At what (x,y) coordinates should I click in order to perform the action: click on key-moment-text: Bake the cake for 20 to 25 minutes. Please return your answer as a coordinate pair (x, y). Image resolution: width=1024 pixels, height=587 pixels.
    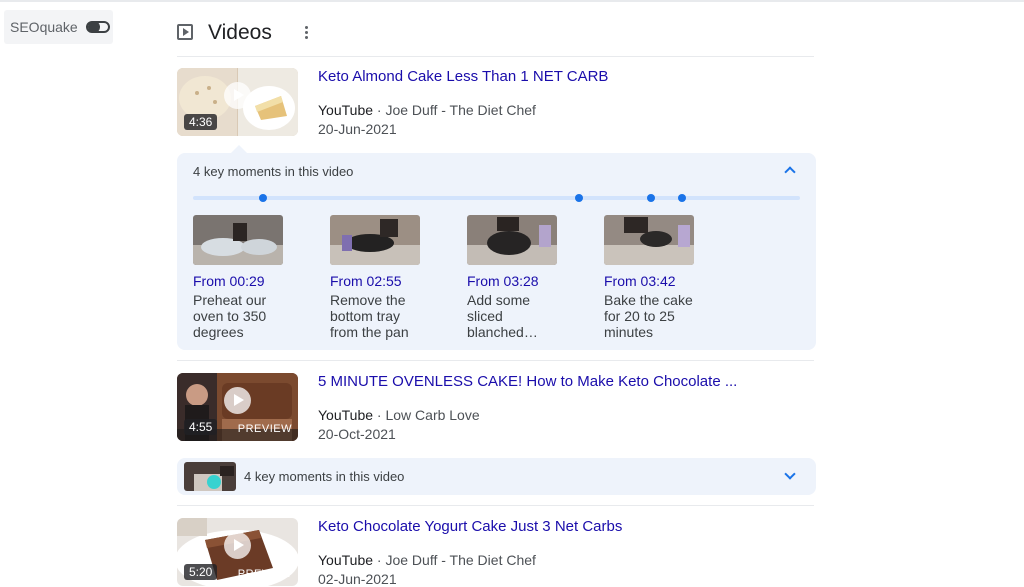
    Looking at the image, I should click on (648, 316).